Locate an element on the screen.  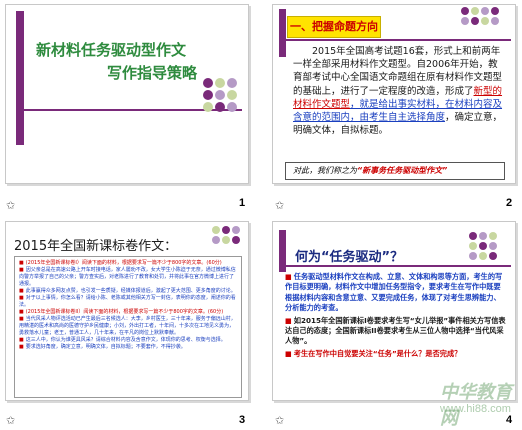
slide2-footer: 对此，我们称之为“新事务任务驱动型作文” is located at coordinates (370, 170).